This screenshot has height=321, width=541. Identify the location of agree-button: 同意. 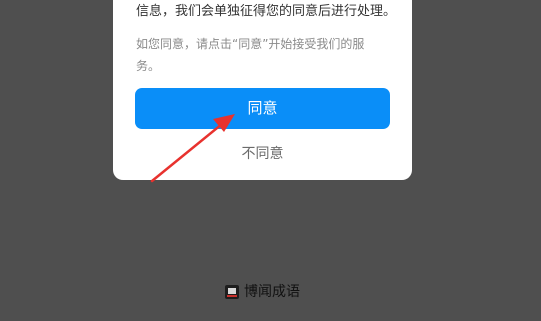
(262, 108).